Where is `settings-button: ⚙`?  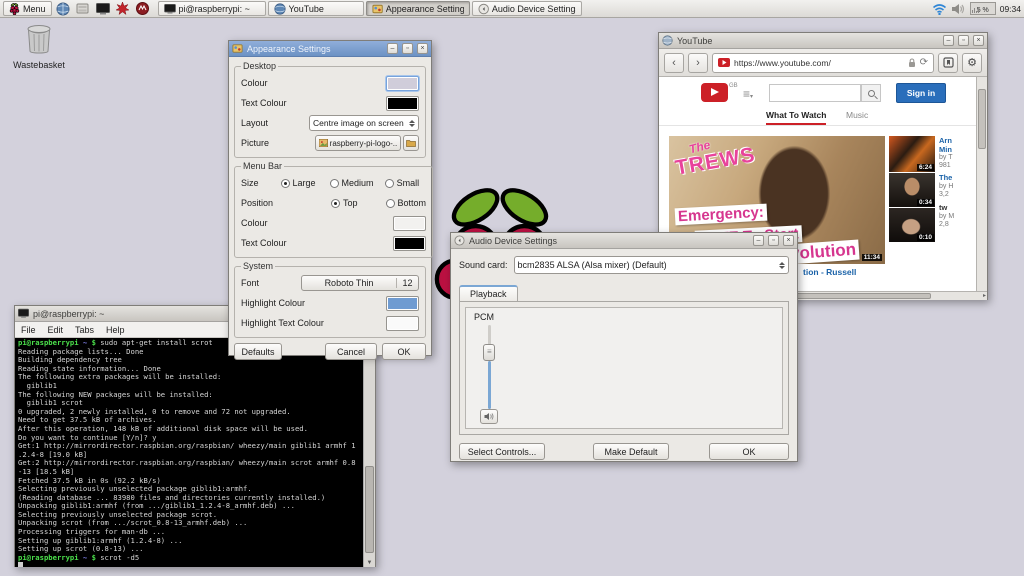
settings-button: ⚙ is located at coordinates (972, 62).